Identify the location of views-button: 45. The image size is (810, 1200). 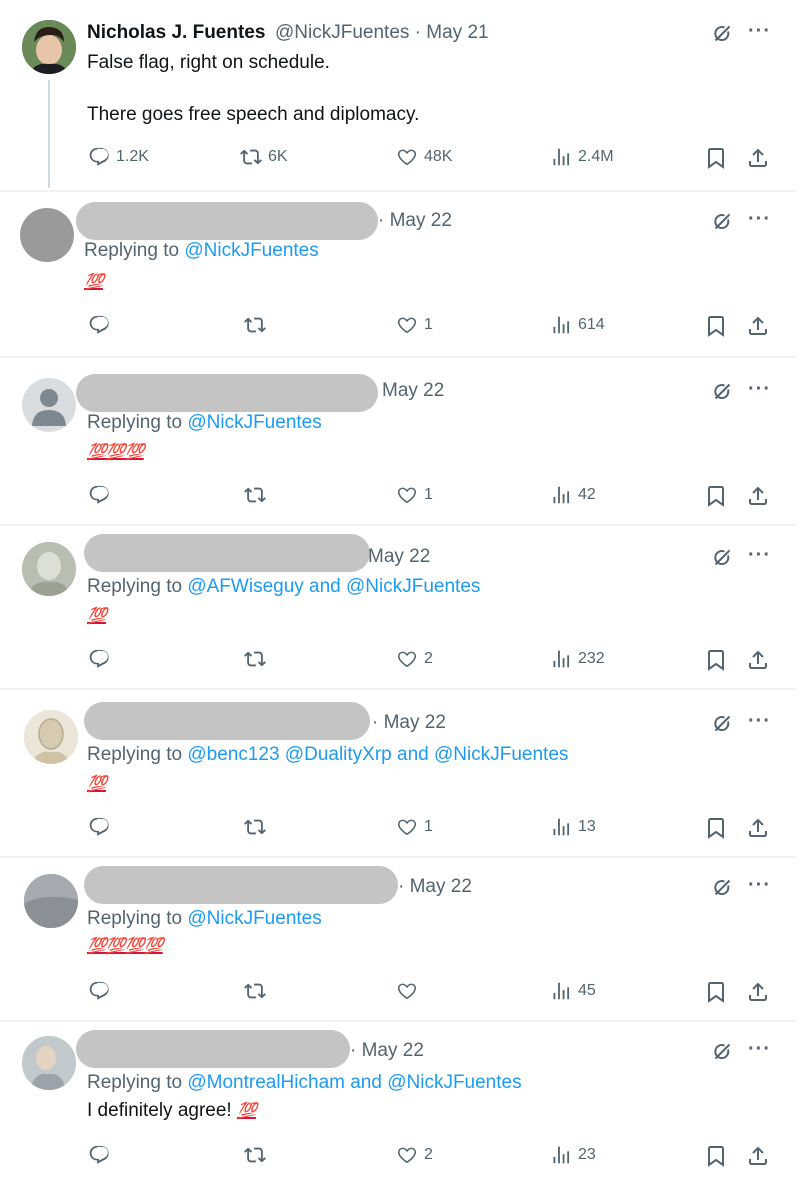
(573, 991).